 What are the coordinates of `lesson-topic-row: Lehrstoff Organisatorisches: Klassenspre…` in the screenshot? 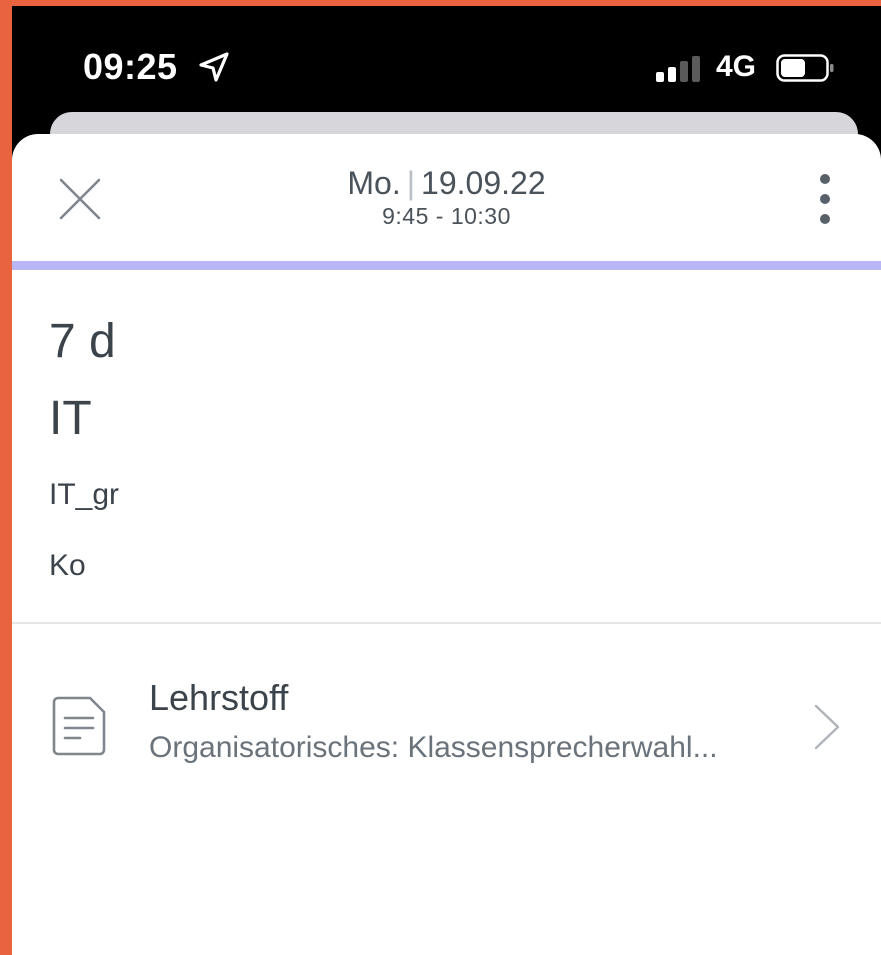 It's located at (446, 714).